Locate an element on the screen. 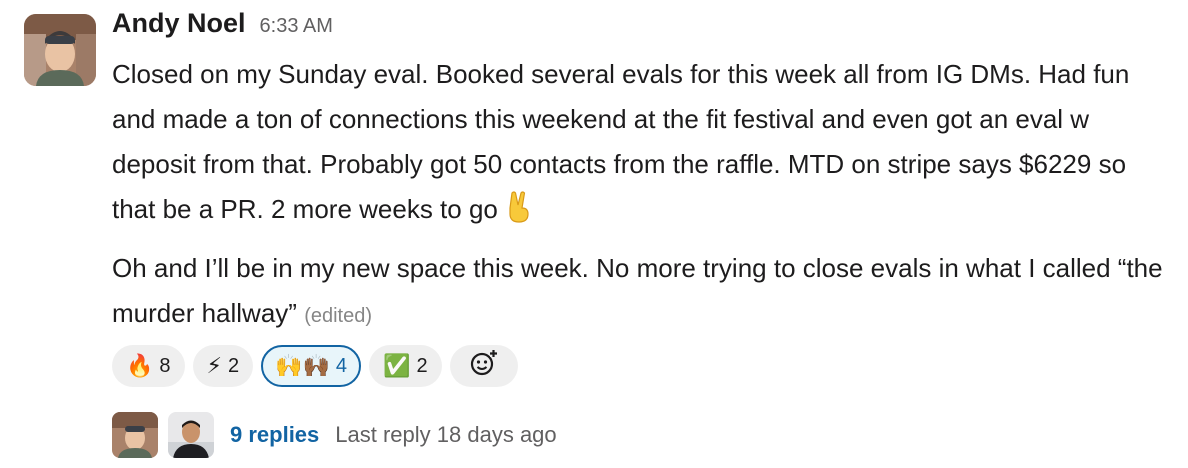  add-reaction-button is located at coordinates (483, 366).